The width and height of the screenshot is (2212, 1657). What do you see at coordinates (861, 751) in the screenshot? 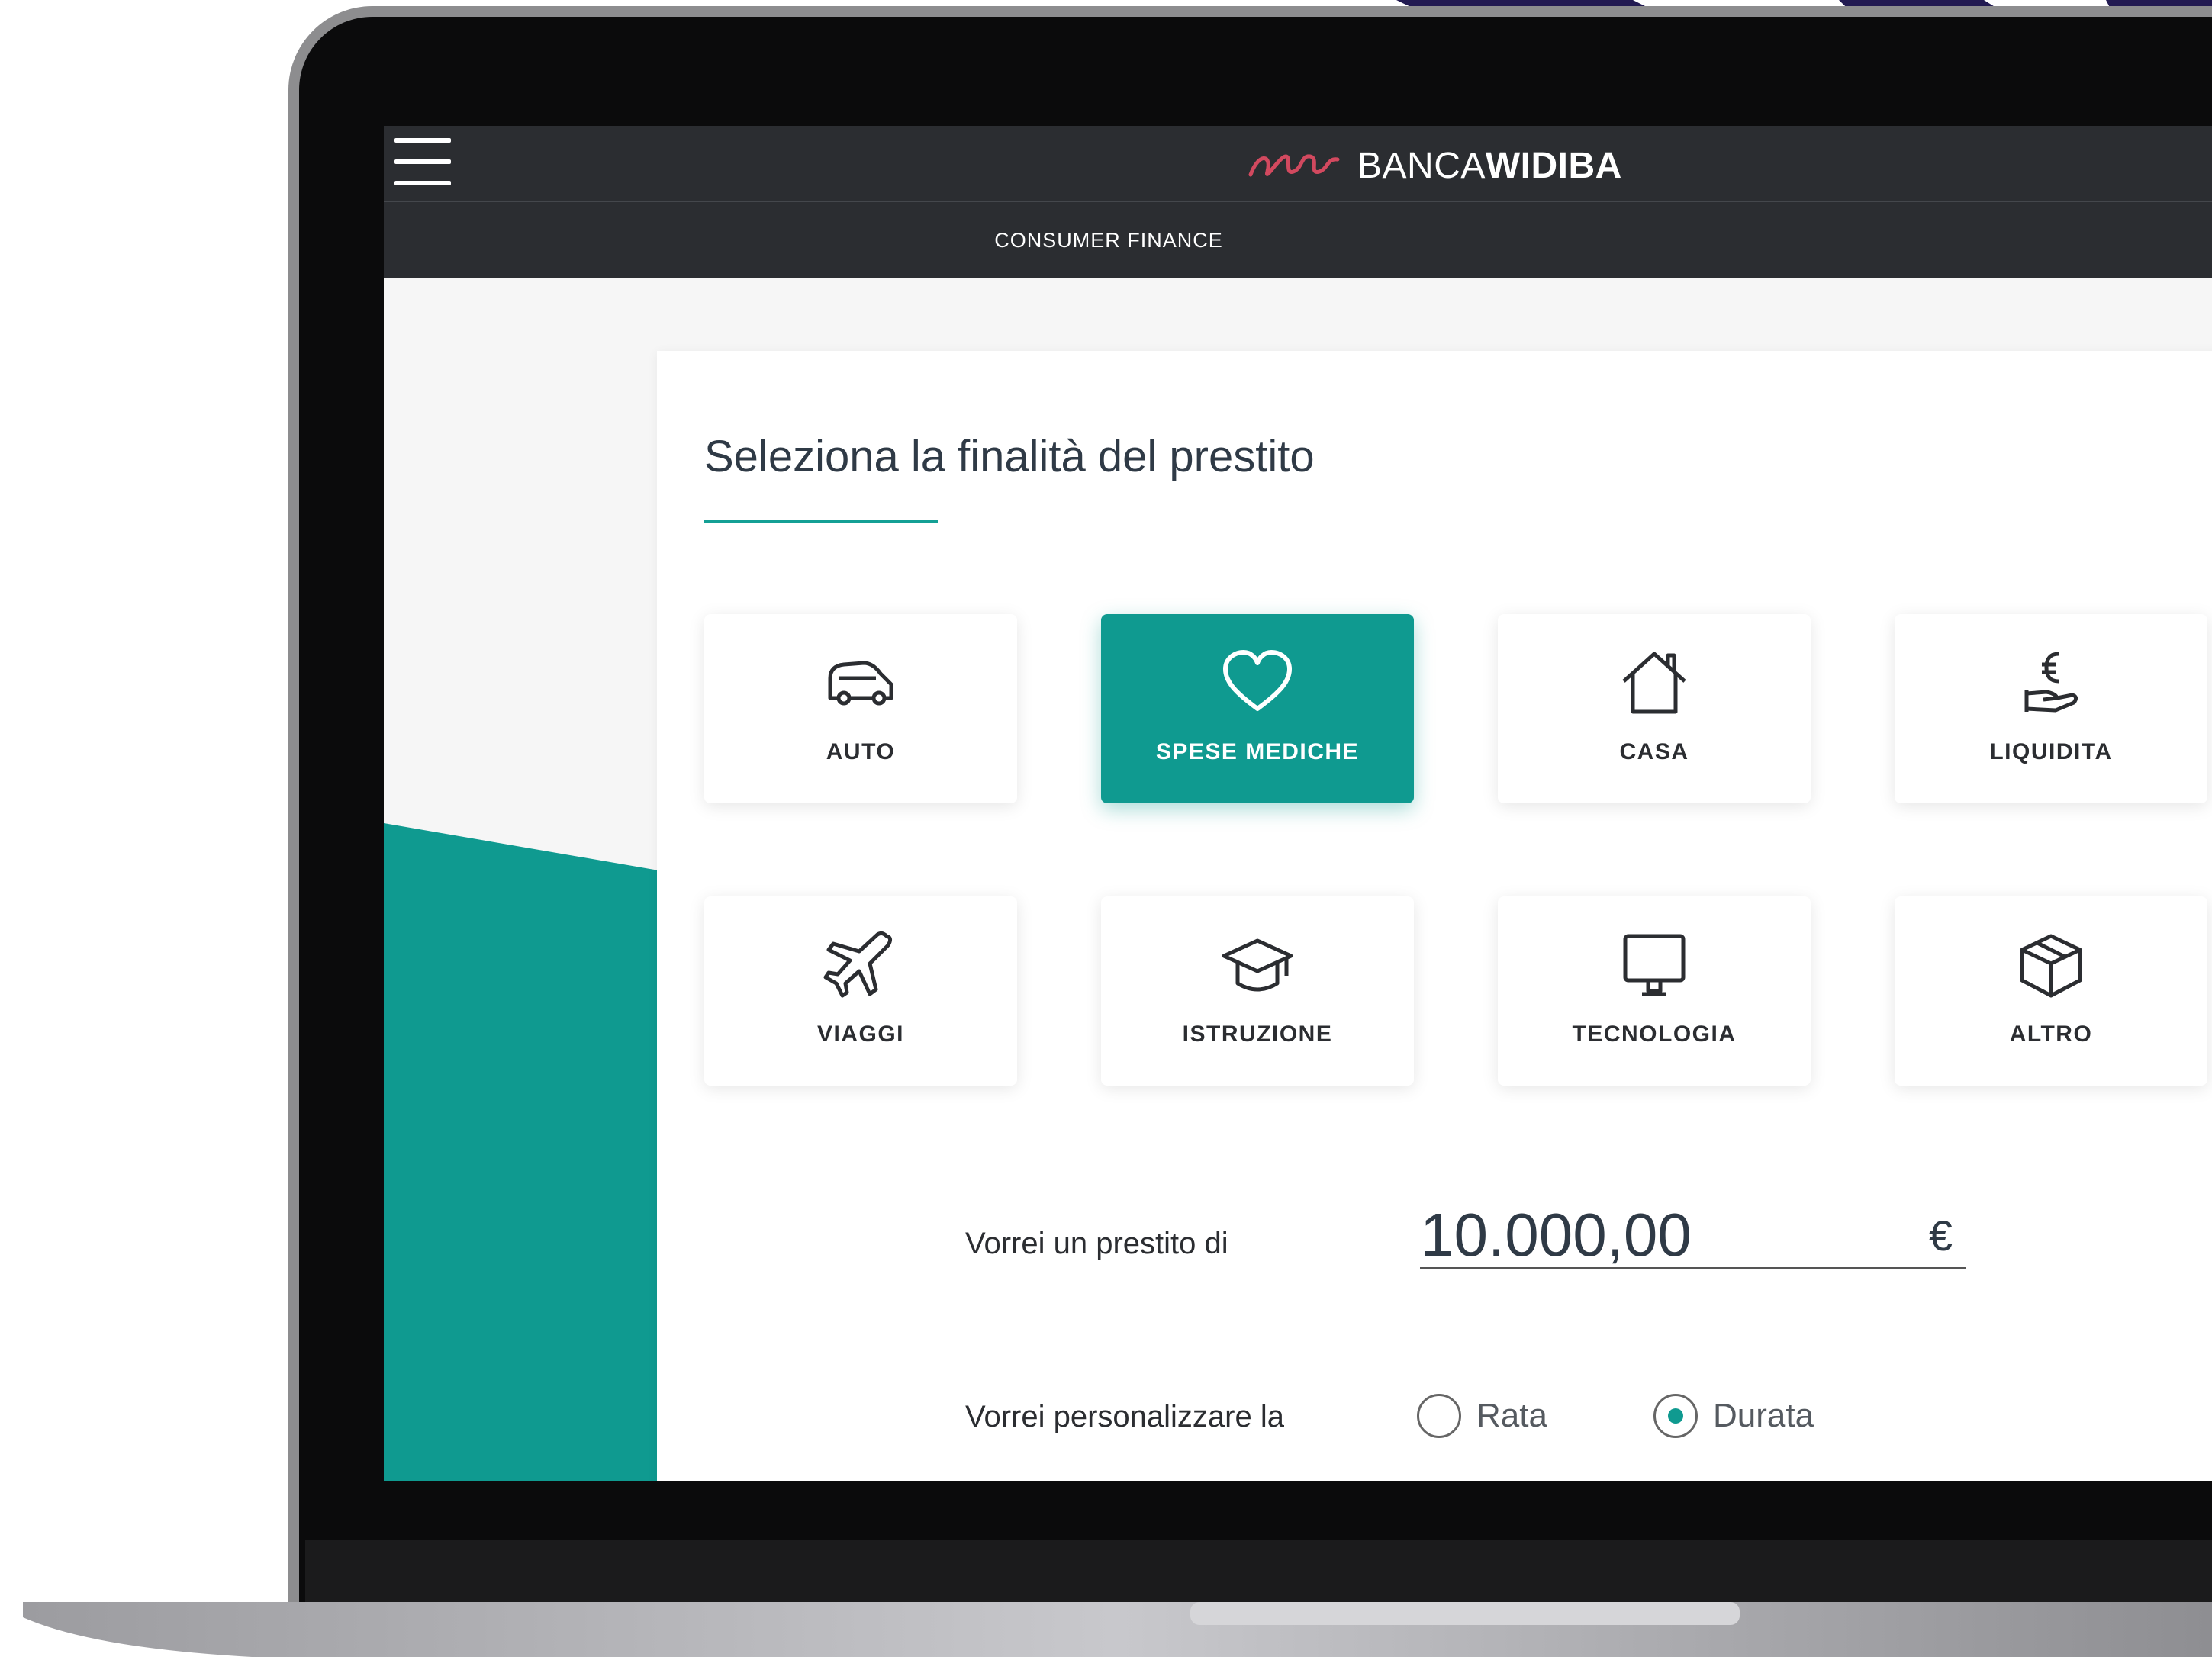
I see `purpose-label: AUTO` at bounding box center [861, 751].